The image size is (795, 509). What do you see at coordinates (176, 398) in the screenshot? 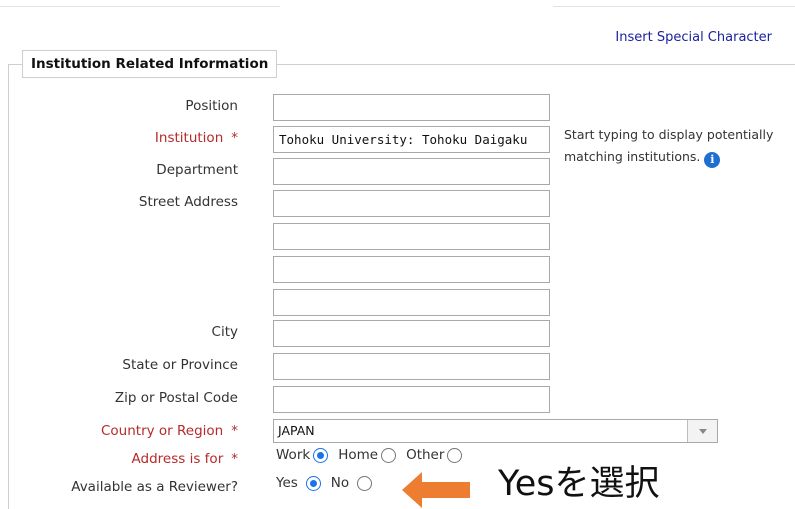
I see `zip-label: Zip or Postal Code` at bounding box center [176, 398].